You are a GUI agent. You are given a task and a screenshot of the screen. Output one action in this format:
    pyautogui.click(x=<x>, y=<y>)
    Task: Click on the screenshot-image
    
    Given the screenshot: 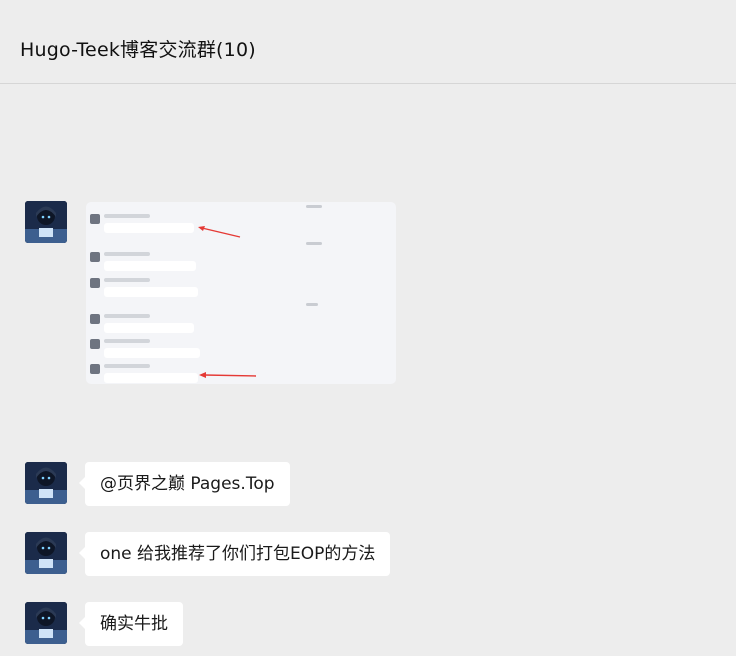 What is the action you would take?
    pyautogui.click(x=241, y=293)
    